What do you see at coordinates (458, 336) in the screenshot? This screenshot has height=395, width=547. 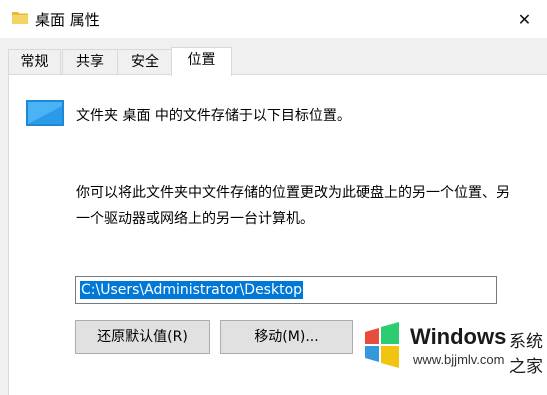 I see `watermark-brand: Windows` at bounding box center [458, 336].